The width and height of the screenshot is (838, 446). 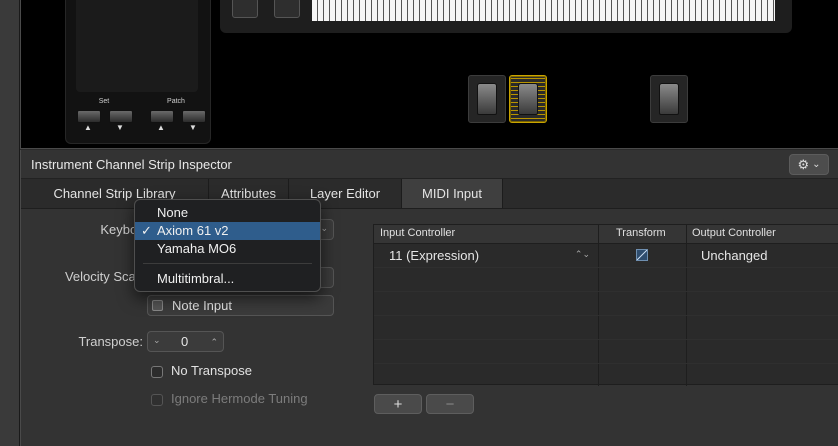 I want to click on window-left-edge, so click(x=10, y=223).